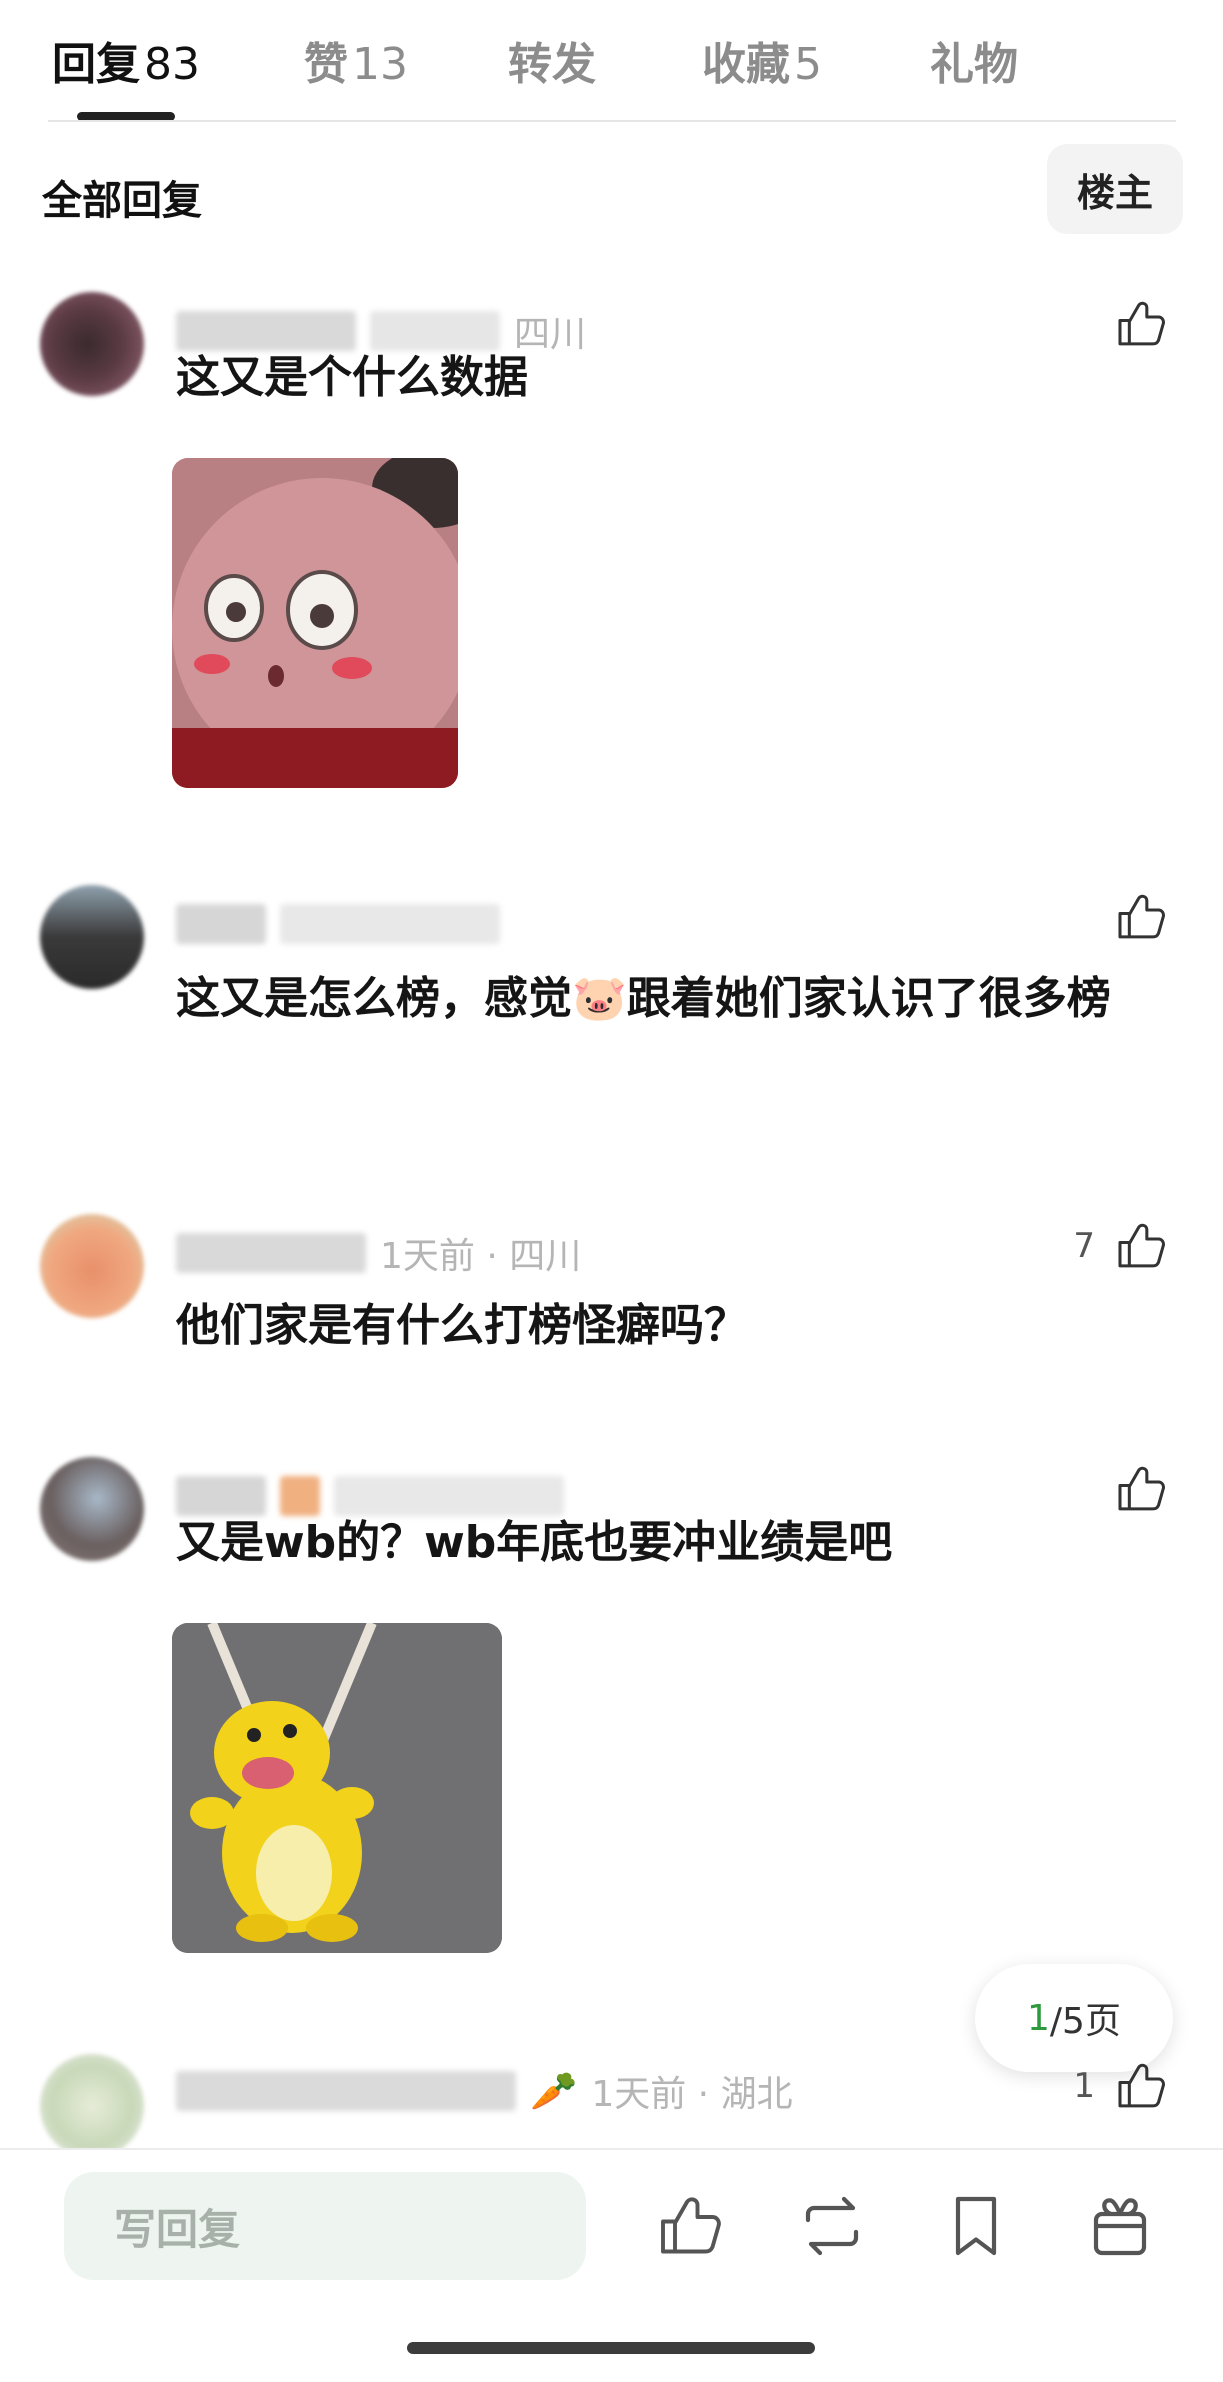 Image resolution: width=1223 pixels, height=2382 pixels. Describe the element at coordinates (380, 64) in the screenshot. I see `tab-likes-count: 13` at that location.